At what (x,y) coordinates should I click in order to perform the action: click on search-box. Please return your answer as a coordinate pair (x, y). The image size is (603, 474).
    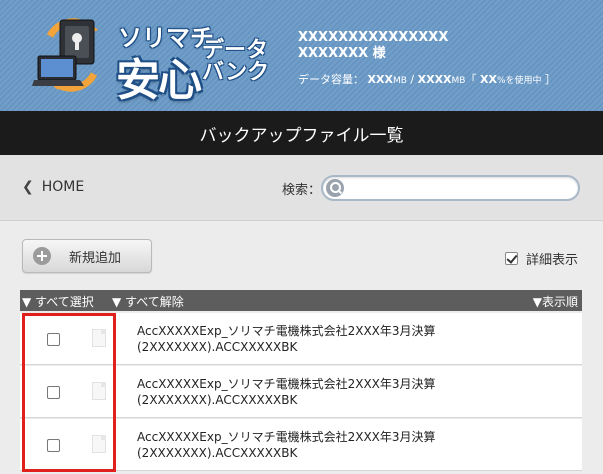
    Looking at the image, I should click on (450, 188).